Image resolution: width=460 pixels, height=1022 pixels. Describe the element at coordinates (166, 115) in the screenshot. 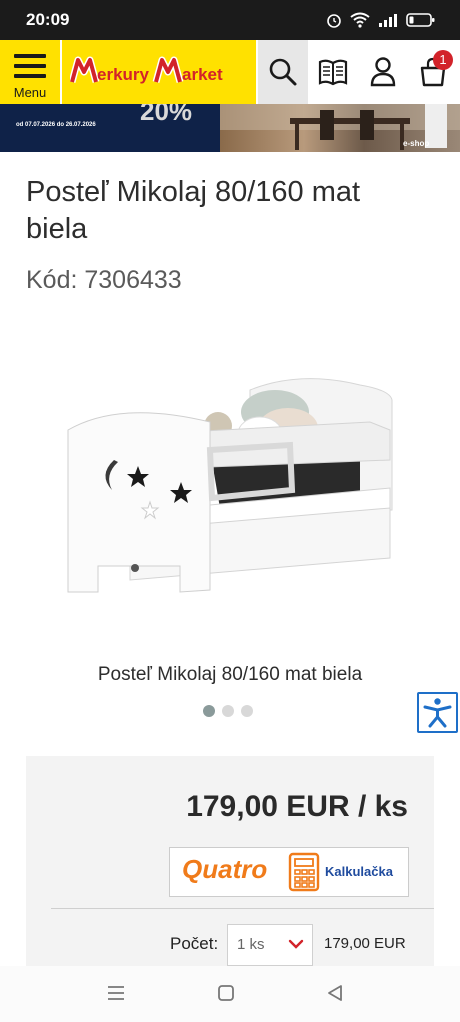

I see `banner-percent: 20%` at that location.